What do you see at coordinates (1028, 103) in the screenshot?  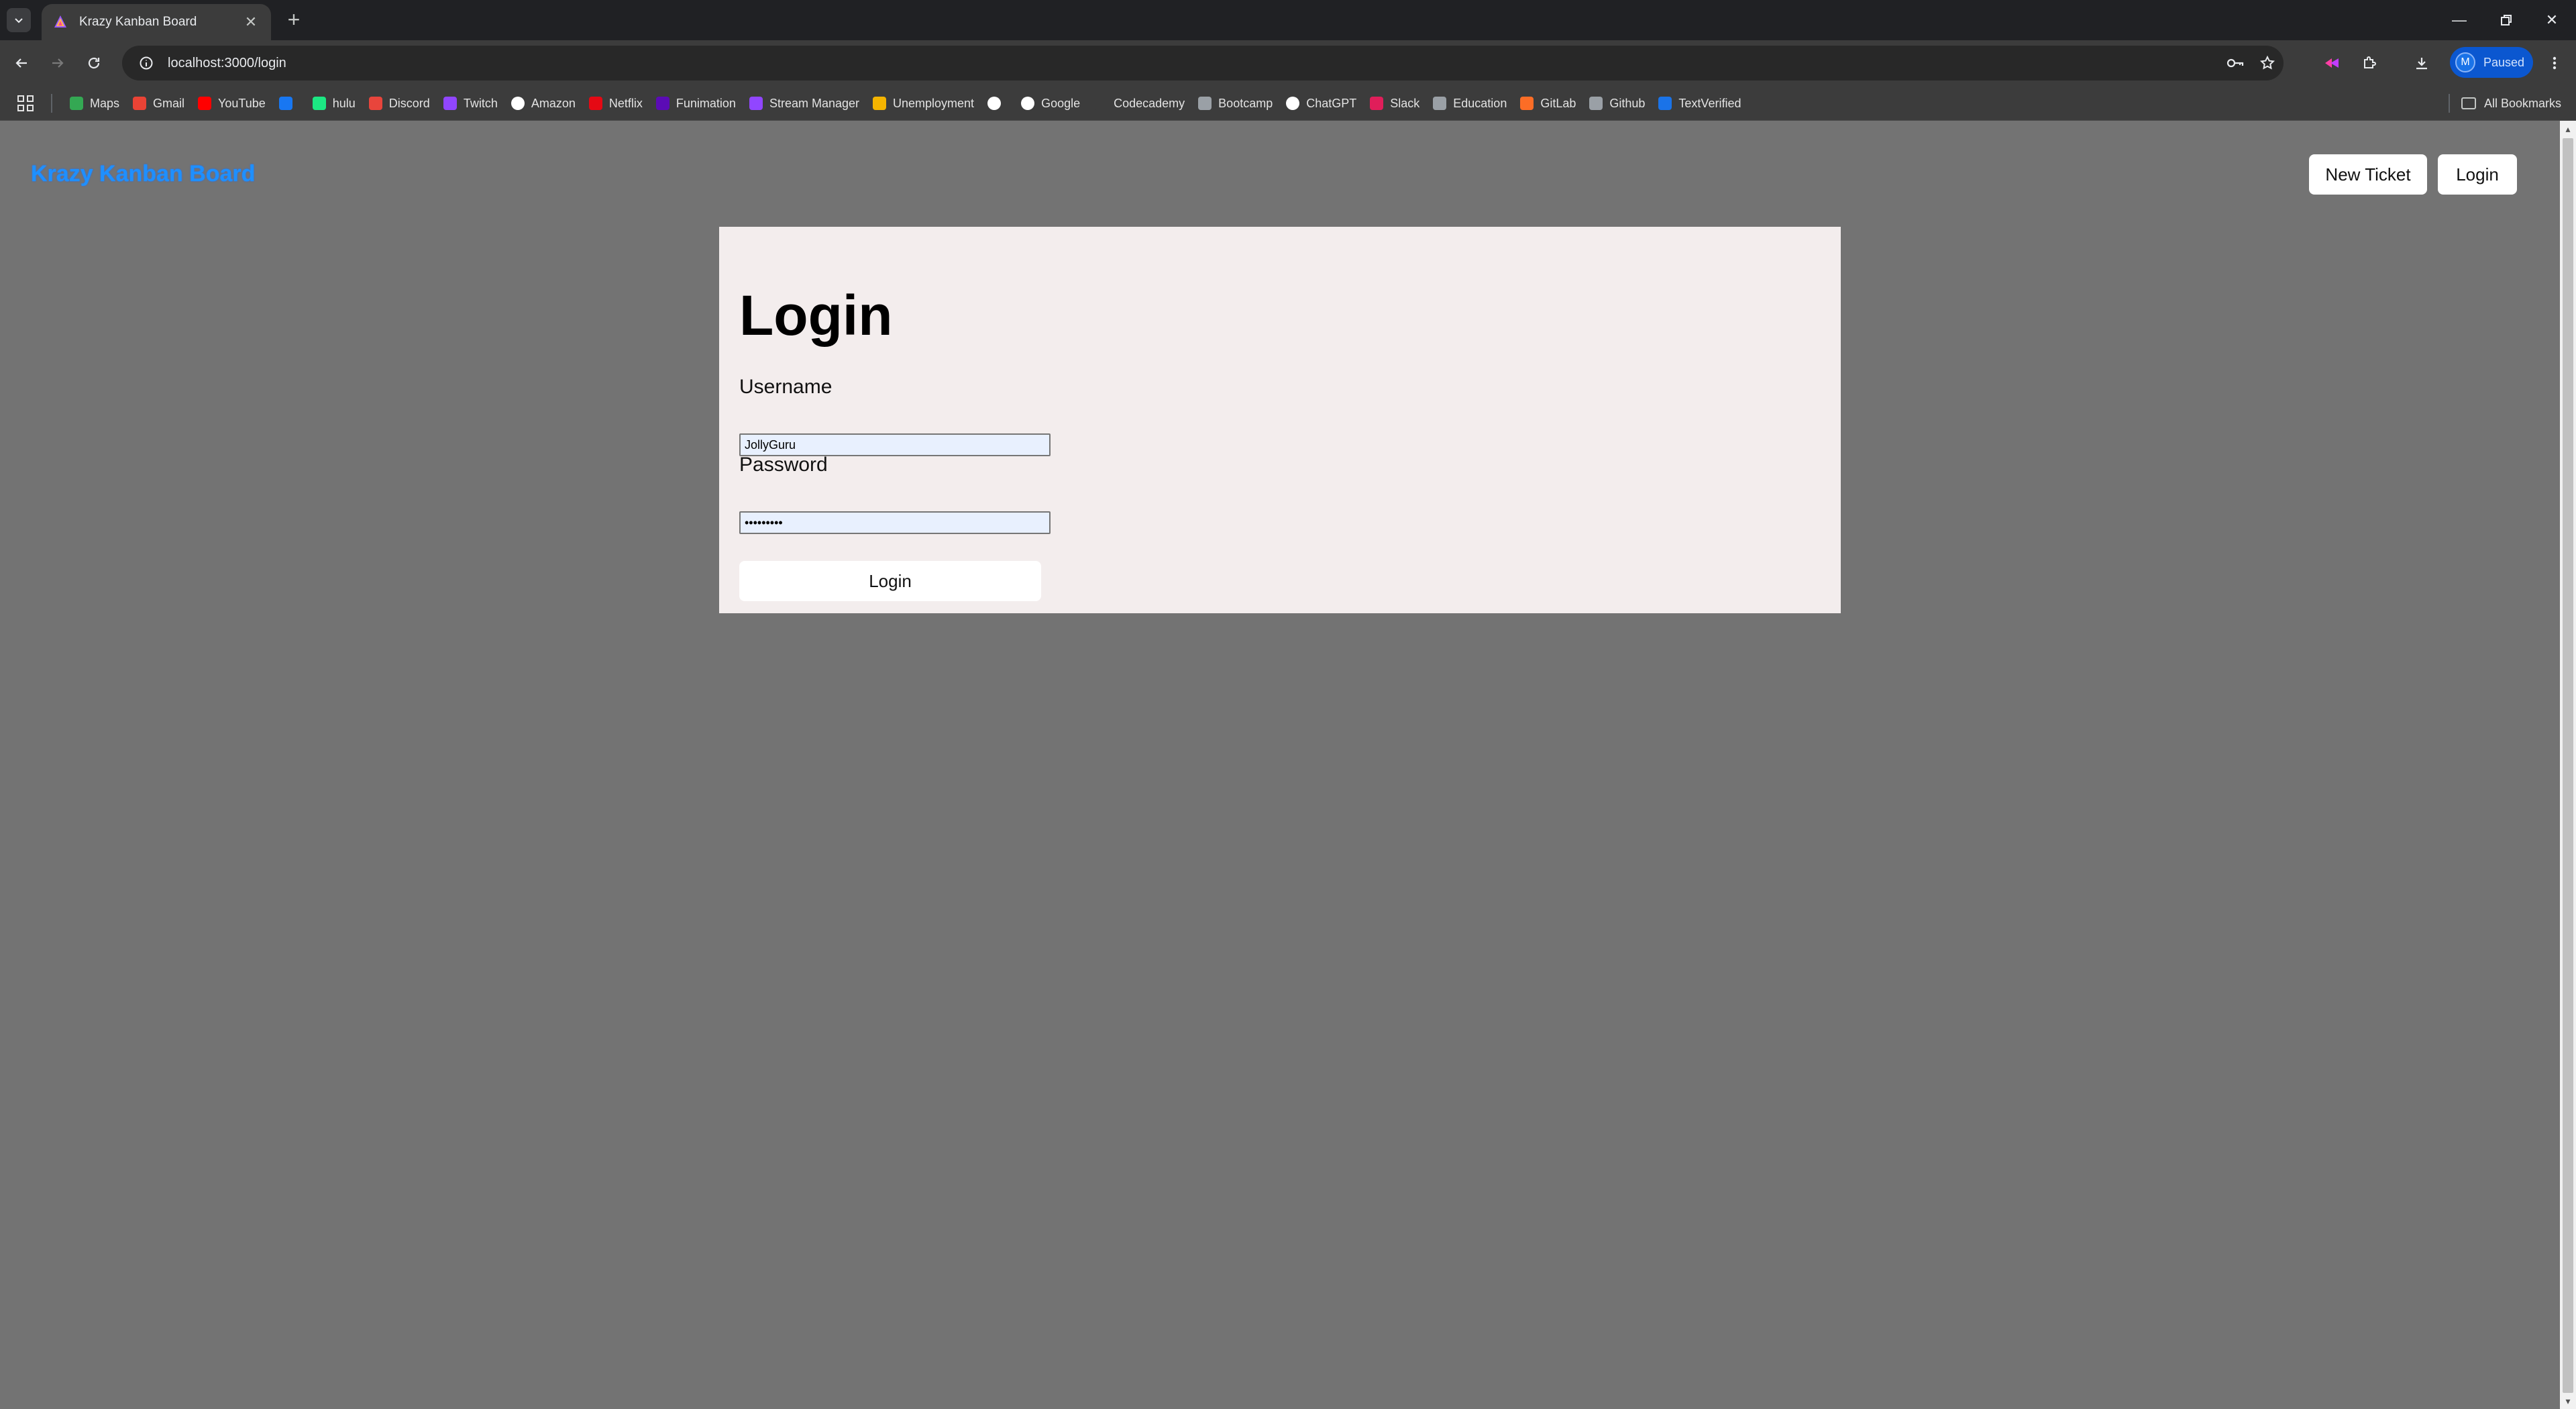 I see `google-icon` at bounding box center [1028, 103].